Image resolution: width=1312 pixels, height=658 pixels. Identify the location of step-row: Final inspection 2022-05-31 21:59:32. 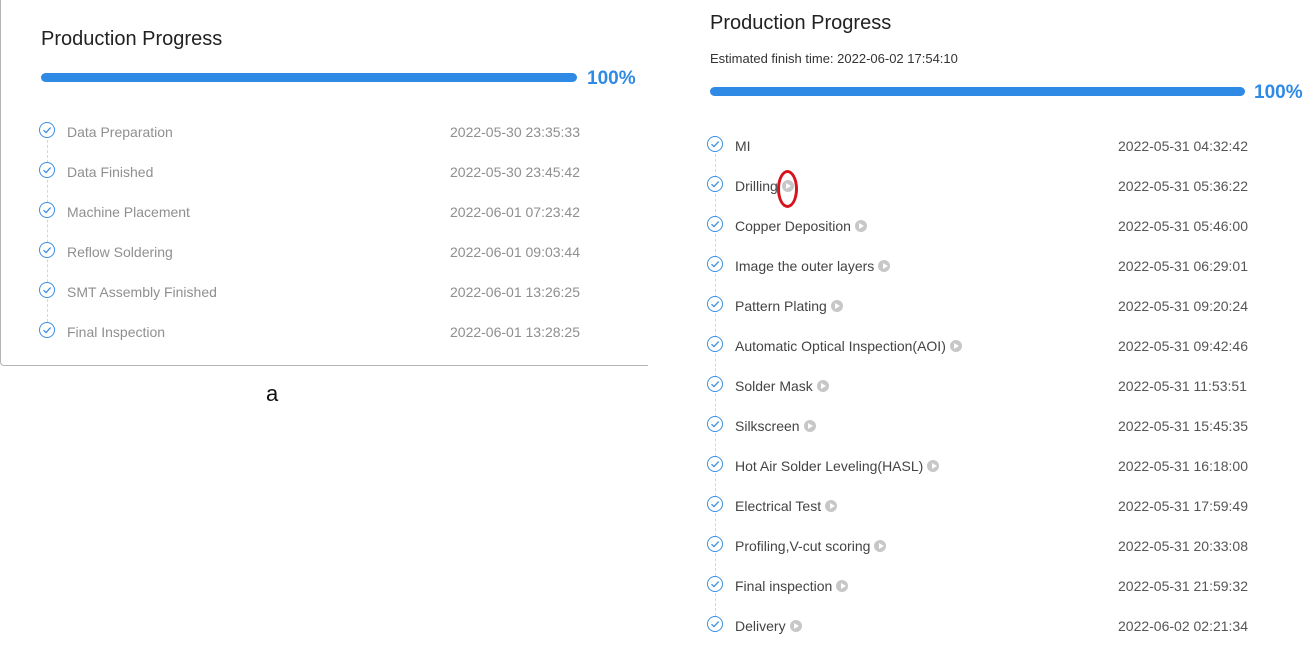
(981, 586).